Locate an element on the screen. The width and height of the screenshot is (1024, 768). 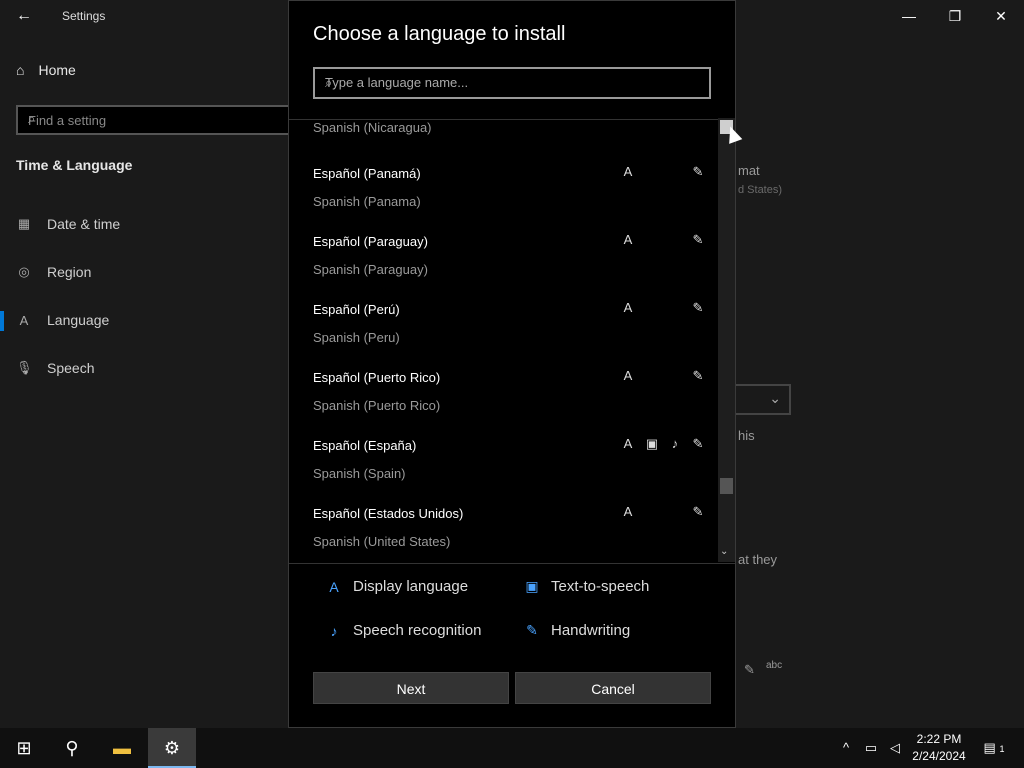
language-english-name: Spanish (Spain) is located at coordinates (359, 473).